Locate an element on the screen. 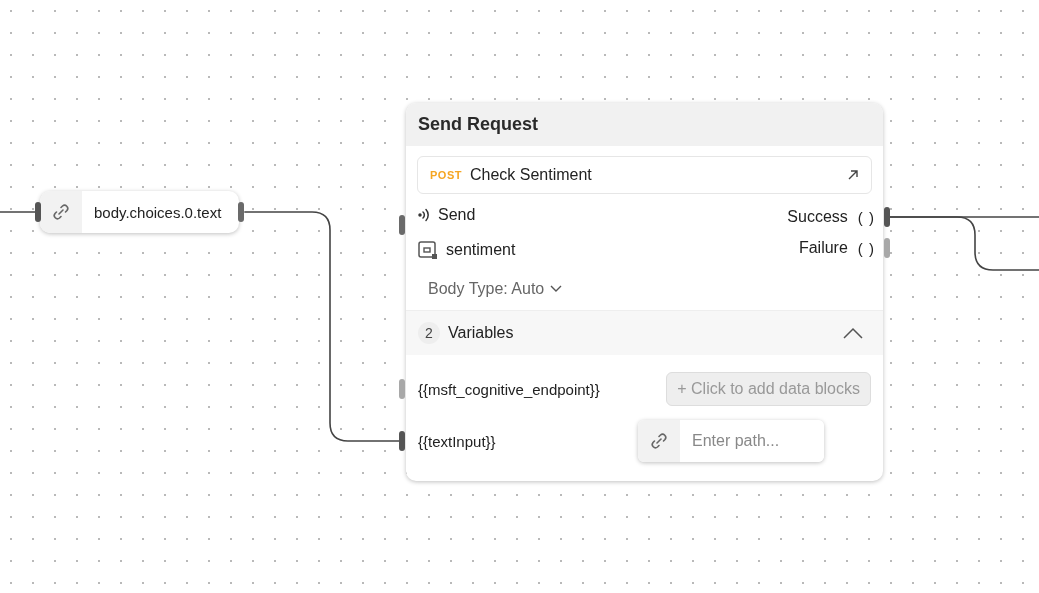 This screenshot has width=1039, height=593. section-title: Variables is located at coordinates (481, 333).